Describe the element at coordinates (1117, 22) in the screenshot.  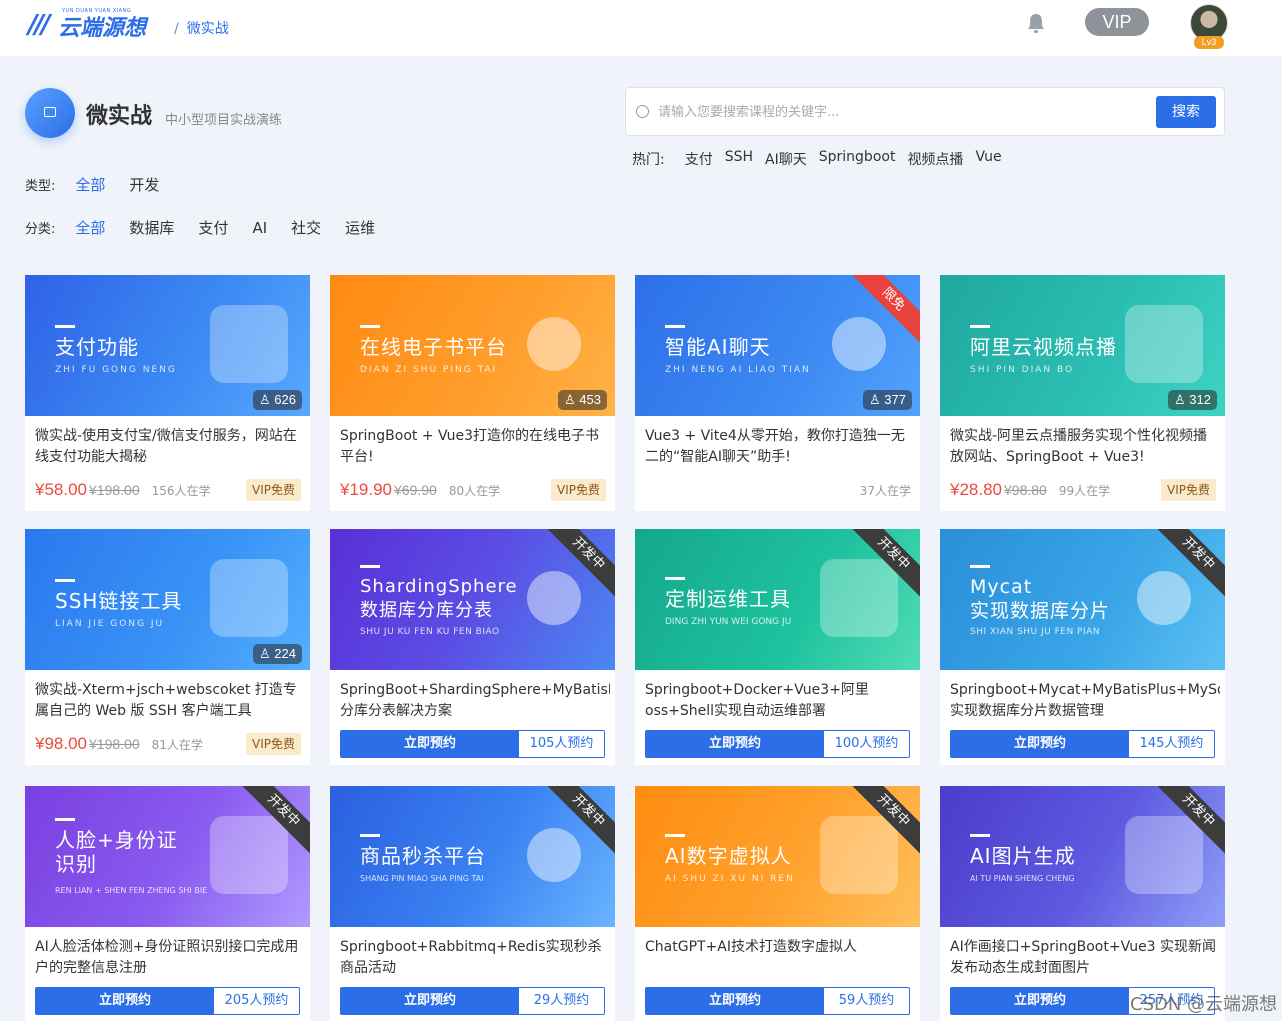
I see `vip-button: VIP` at that location.